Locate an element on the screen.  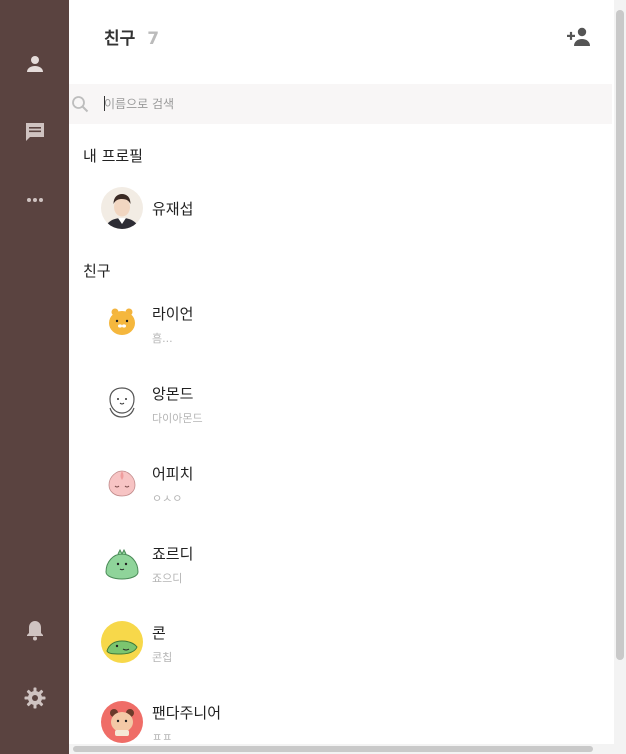
friend-name: 앙몬드 is located at coordinates (173, 394).